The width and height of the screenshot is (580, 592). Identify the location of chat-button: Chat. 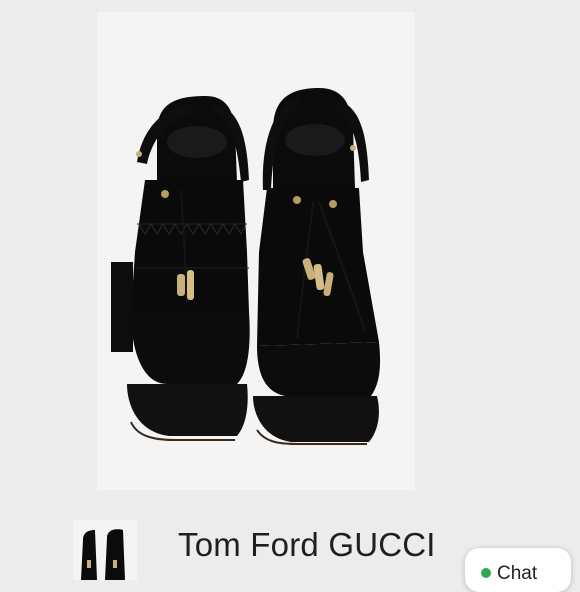
(518, 570).